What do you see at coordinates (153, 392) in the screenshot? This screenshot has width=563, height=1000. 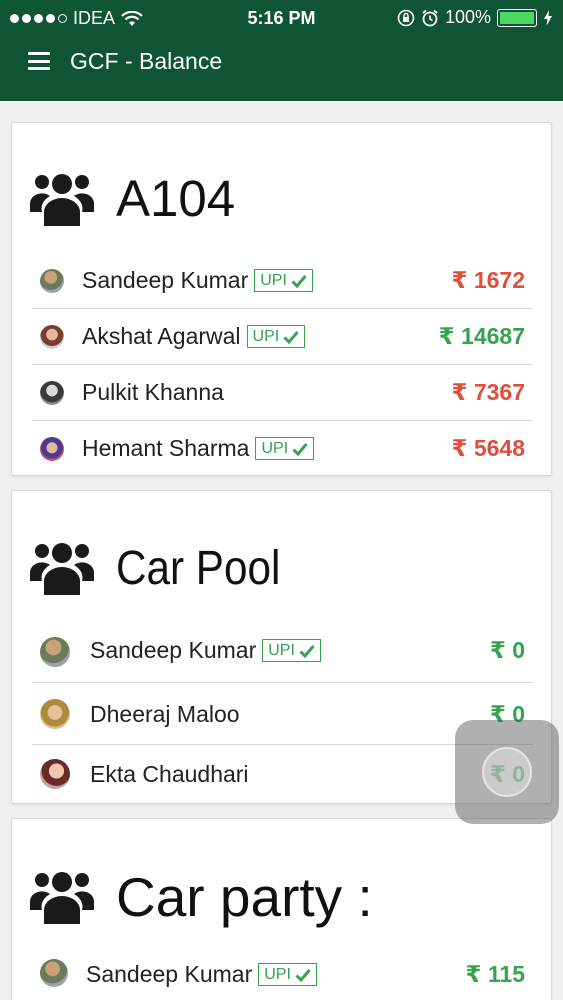 I see `member-name: Pulkit Khanna` at bounding box center [153, 392].